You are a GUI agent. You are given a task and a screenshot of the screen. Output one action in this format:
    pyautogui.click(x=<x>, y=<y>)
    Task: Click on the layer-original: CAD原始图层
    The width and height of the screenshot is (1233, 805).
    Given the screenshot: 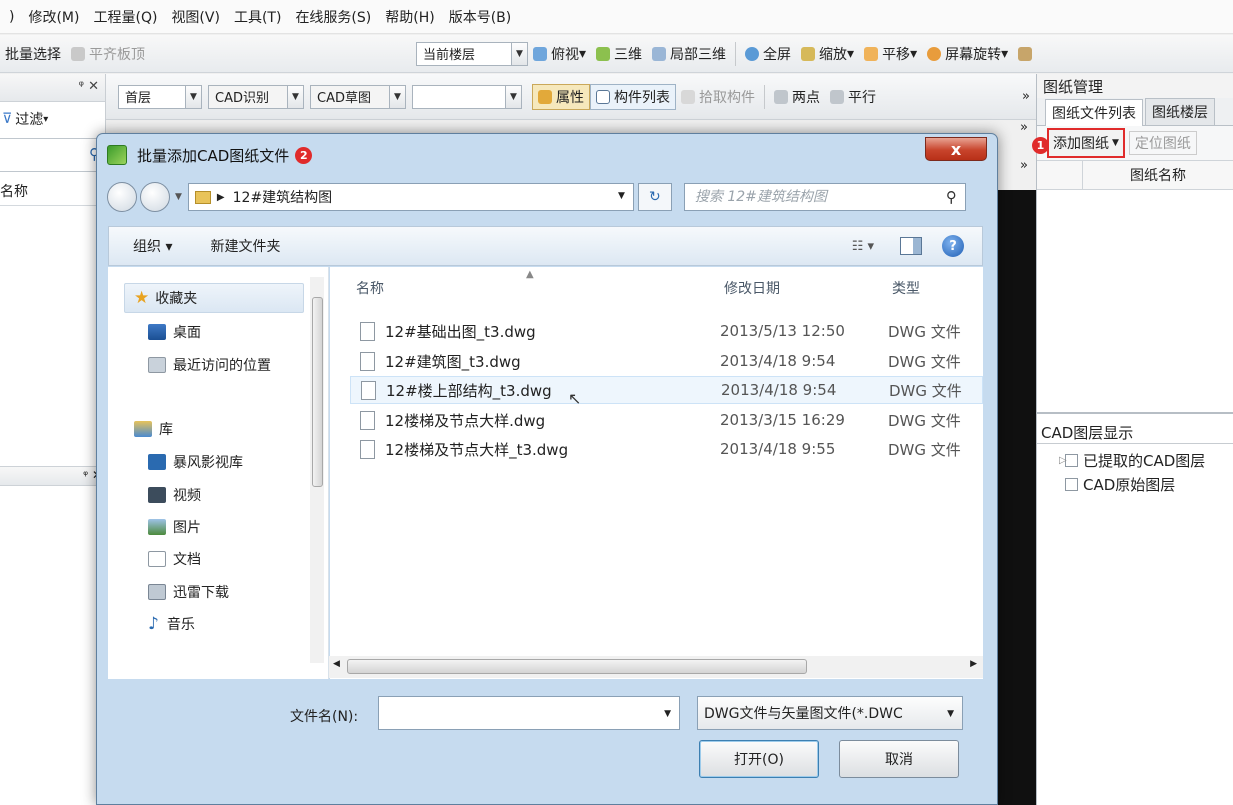 What is the action you would take?
    pyautogui.click(x=1135, y=484)
    